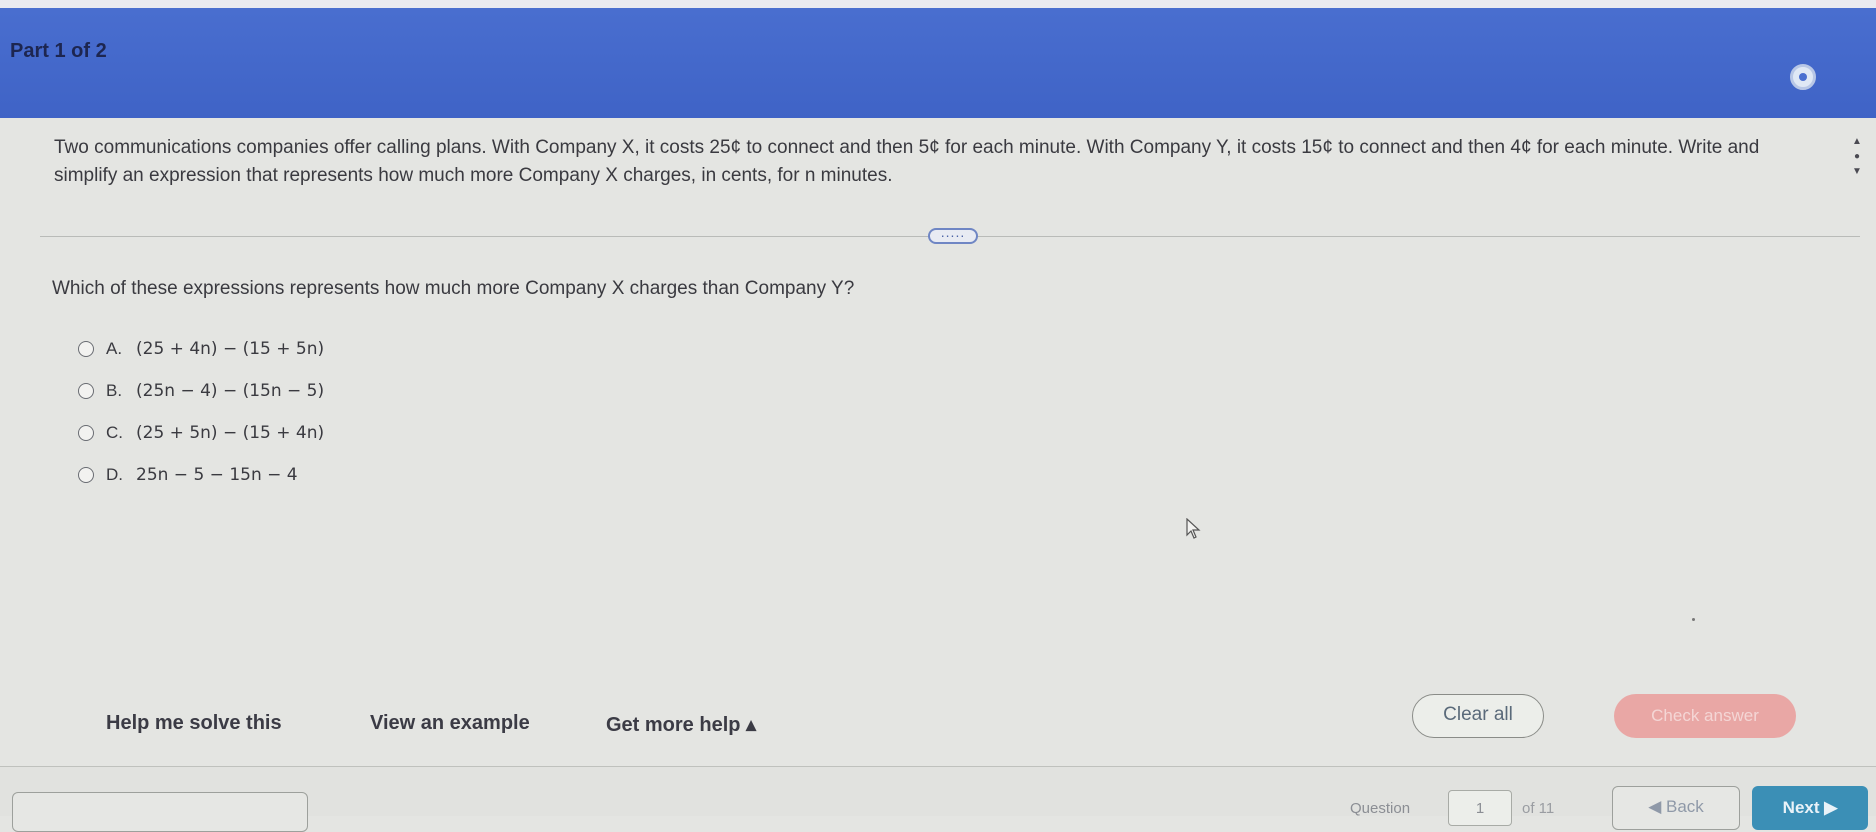  What do you see at coordinates (1193, 528) in the screenshot?
I see `mouse-cursor-icon` at bounding box center [1193, 528].